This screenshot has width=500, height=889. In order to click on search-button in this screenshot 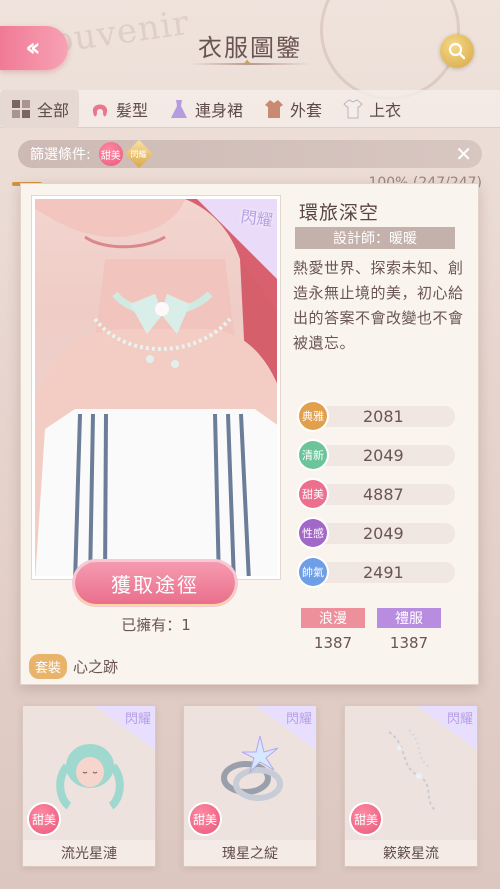, I will do `click(457, 51)`.